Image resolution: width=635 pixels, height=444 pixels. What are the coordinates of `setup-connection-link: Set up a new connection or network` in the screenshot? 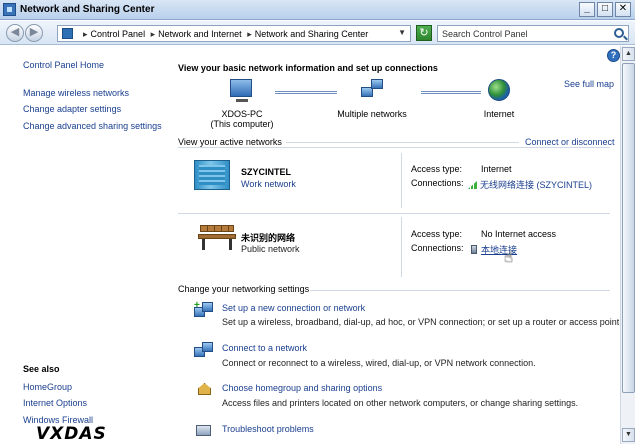 It's located at (293, 308).